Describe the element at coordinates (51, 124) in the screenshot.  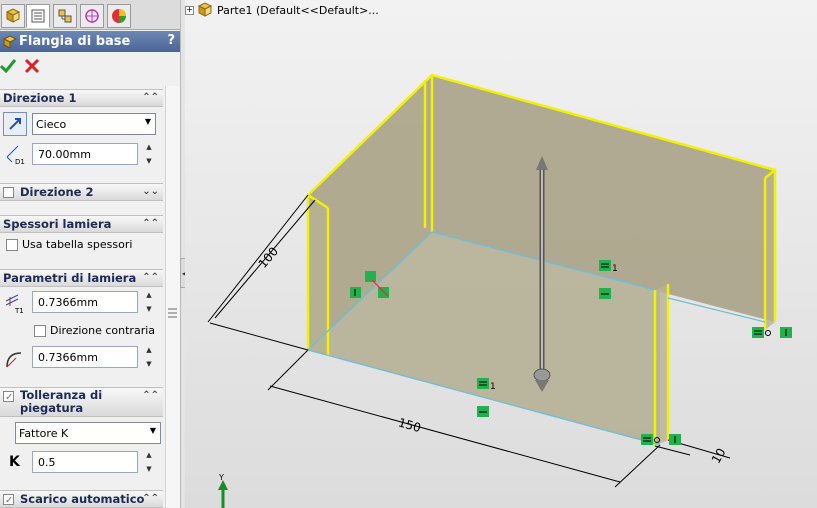
I see `end-condition-value: Cieco` at that location.